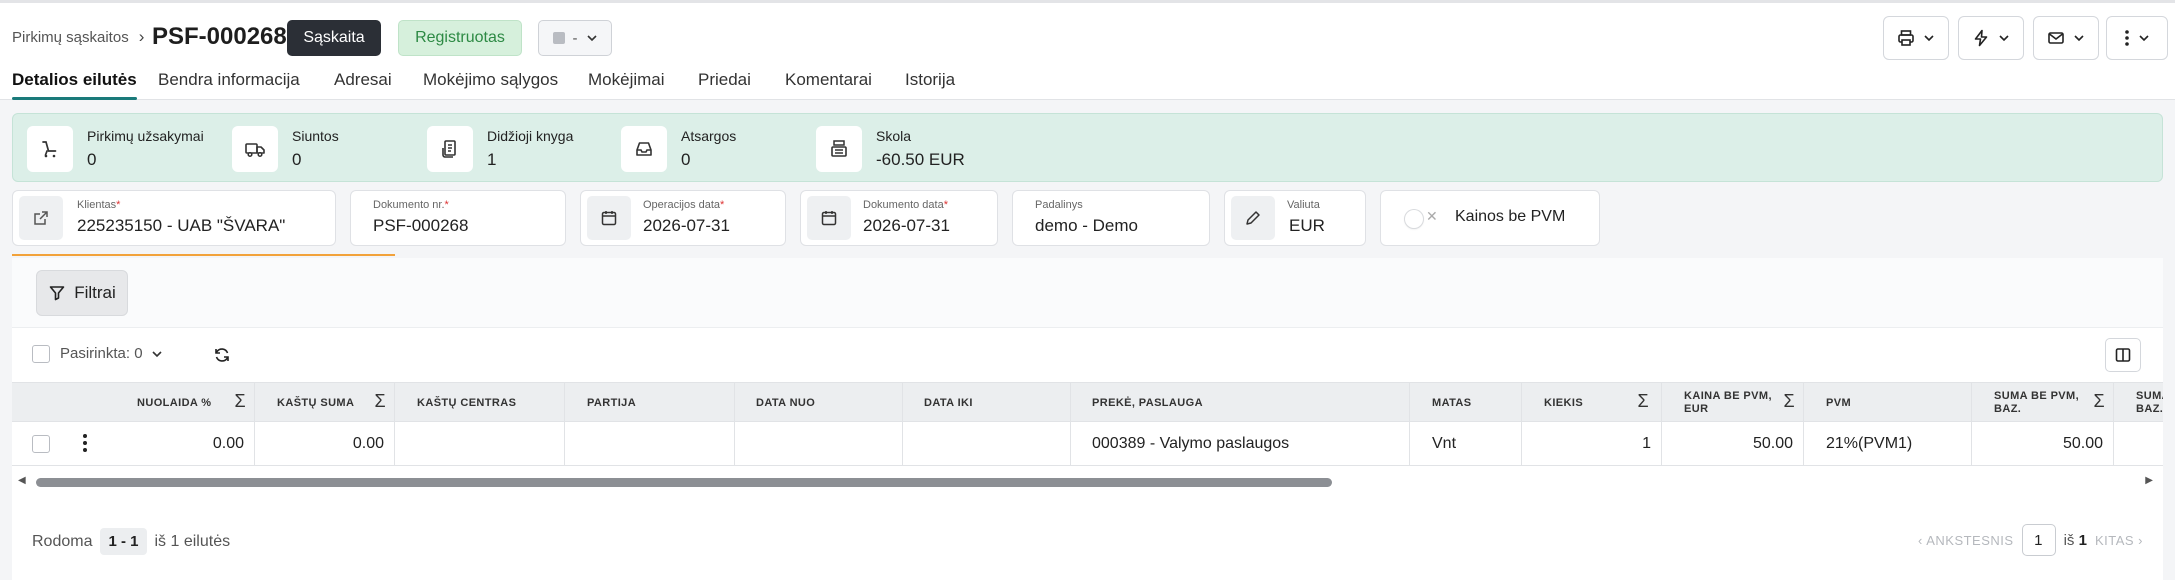 This screenshot has height=580, width=2175. Describe the element at coordinates (334, 38) in the screenshot. I see `doc-type-badge: Sąskaita` at that location.